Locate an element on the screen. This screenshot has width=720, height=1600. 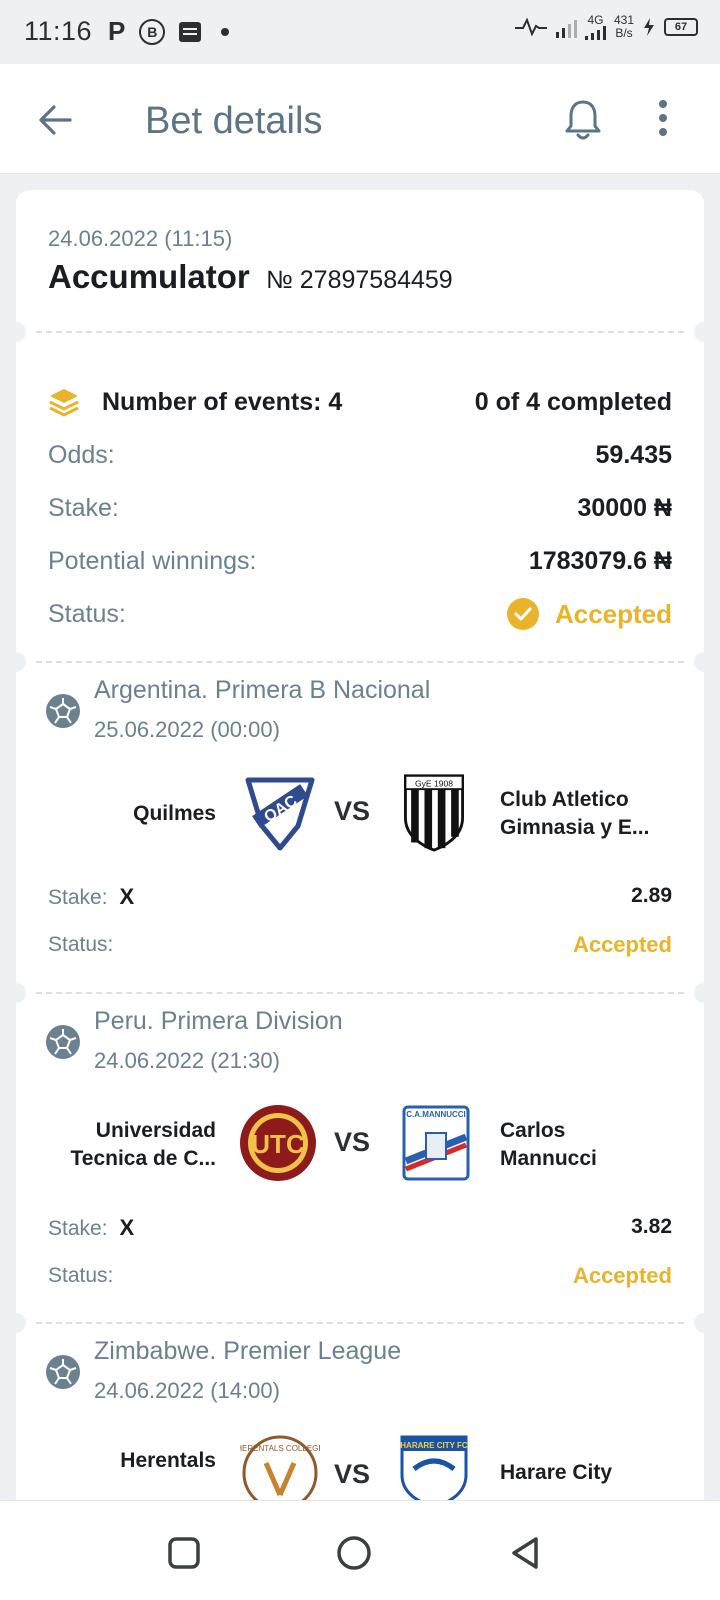
away-logo-text: HARARE CITY FC is located at coordinates (434, 1445).